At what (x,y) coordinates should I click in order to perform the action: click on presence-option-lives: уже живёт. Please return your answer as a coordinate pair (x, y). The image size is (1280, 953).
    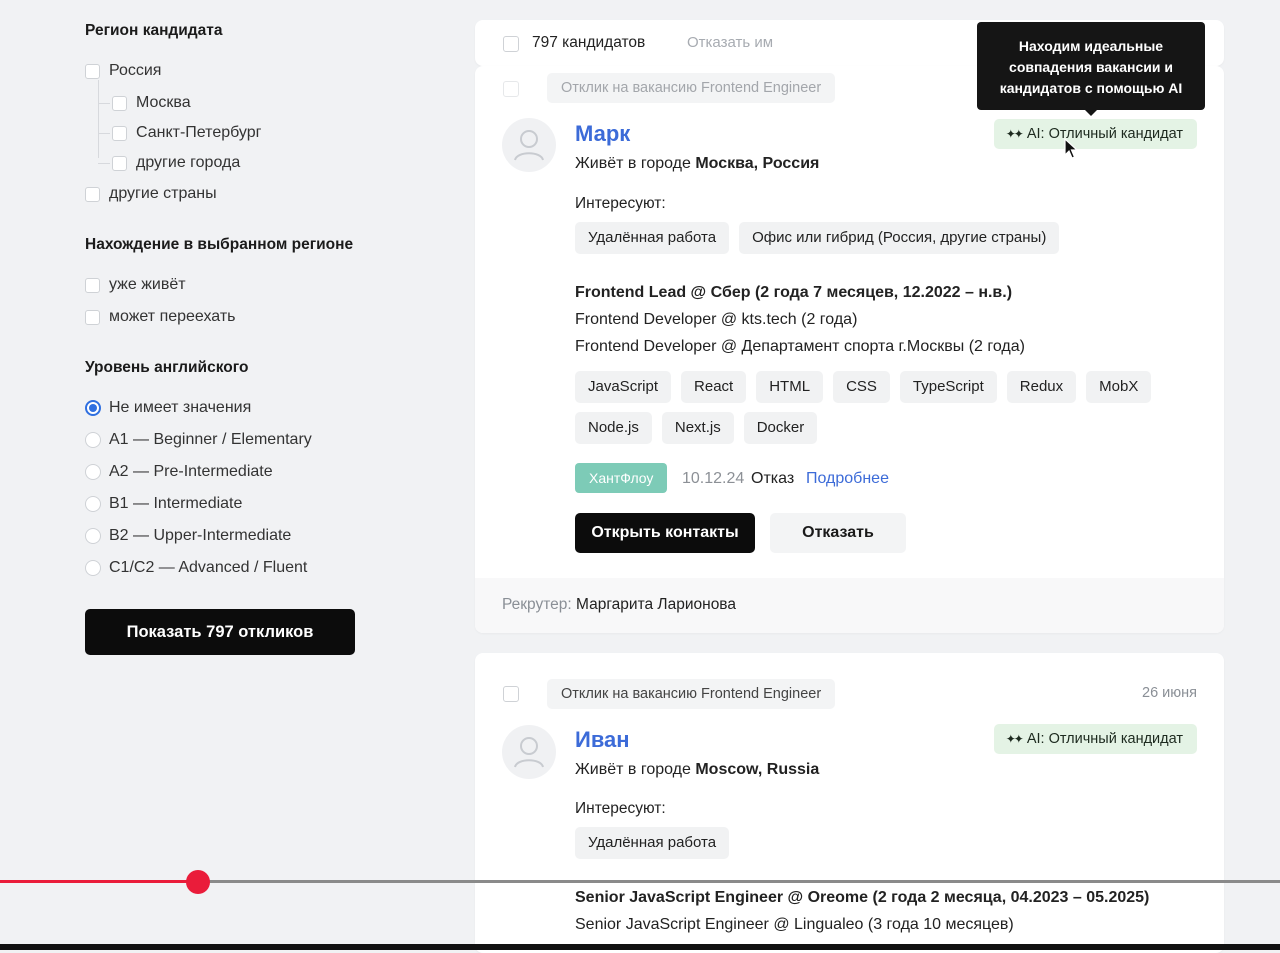
    Looking at the image, I should click on (135, 285).